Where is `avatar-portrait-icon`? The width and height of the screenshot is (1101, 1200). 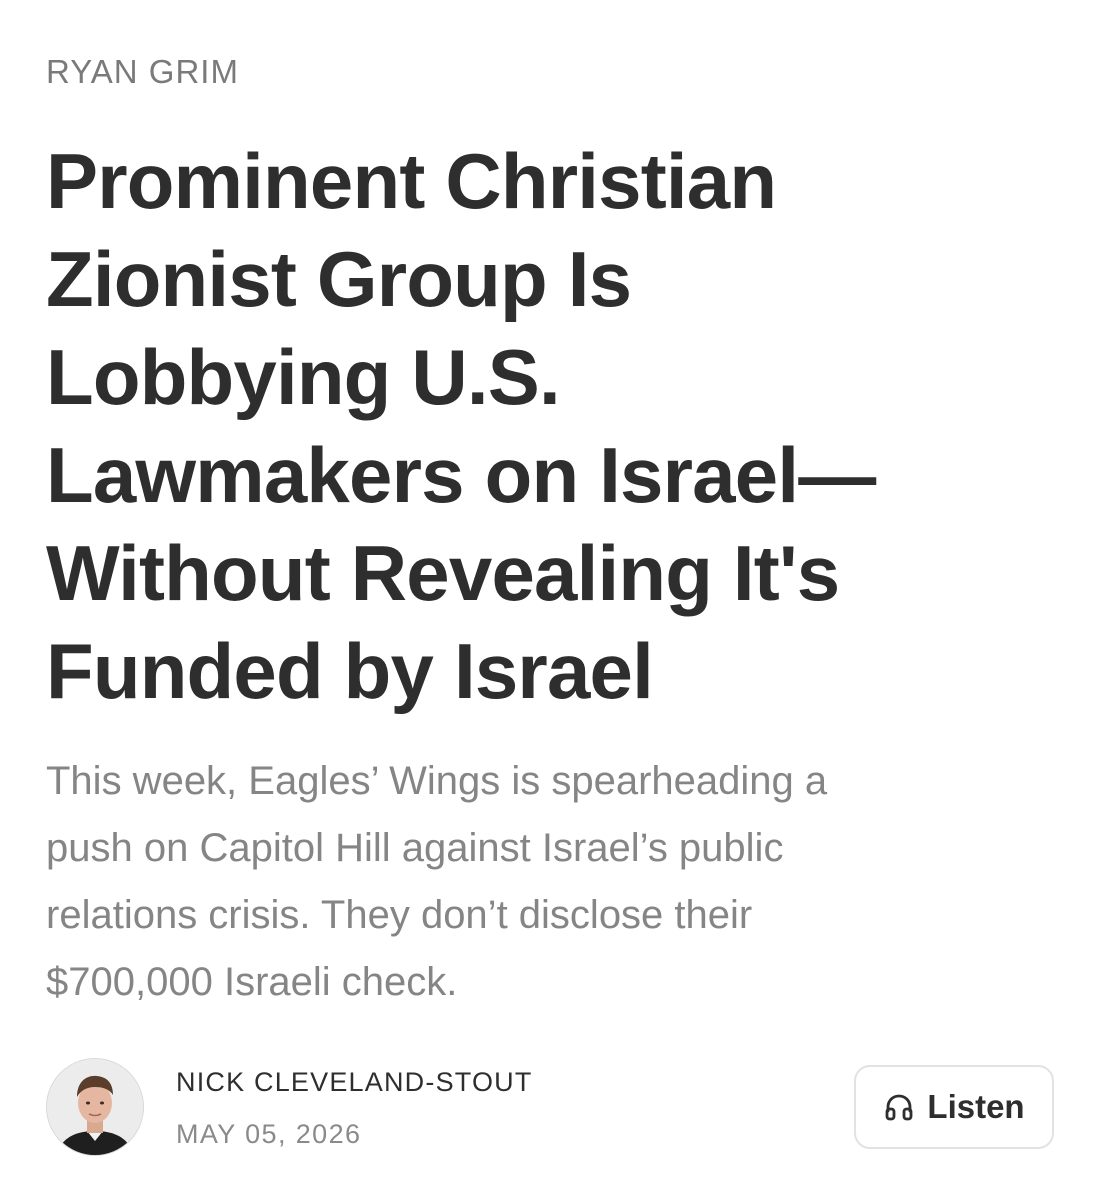
avatar-portrait-icon is located at coordinates (95, 1107).